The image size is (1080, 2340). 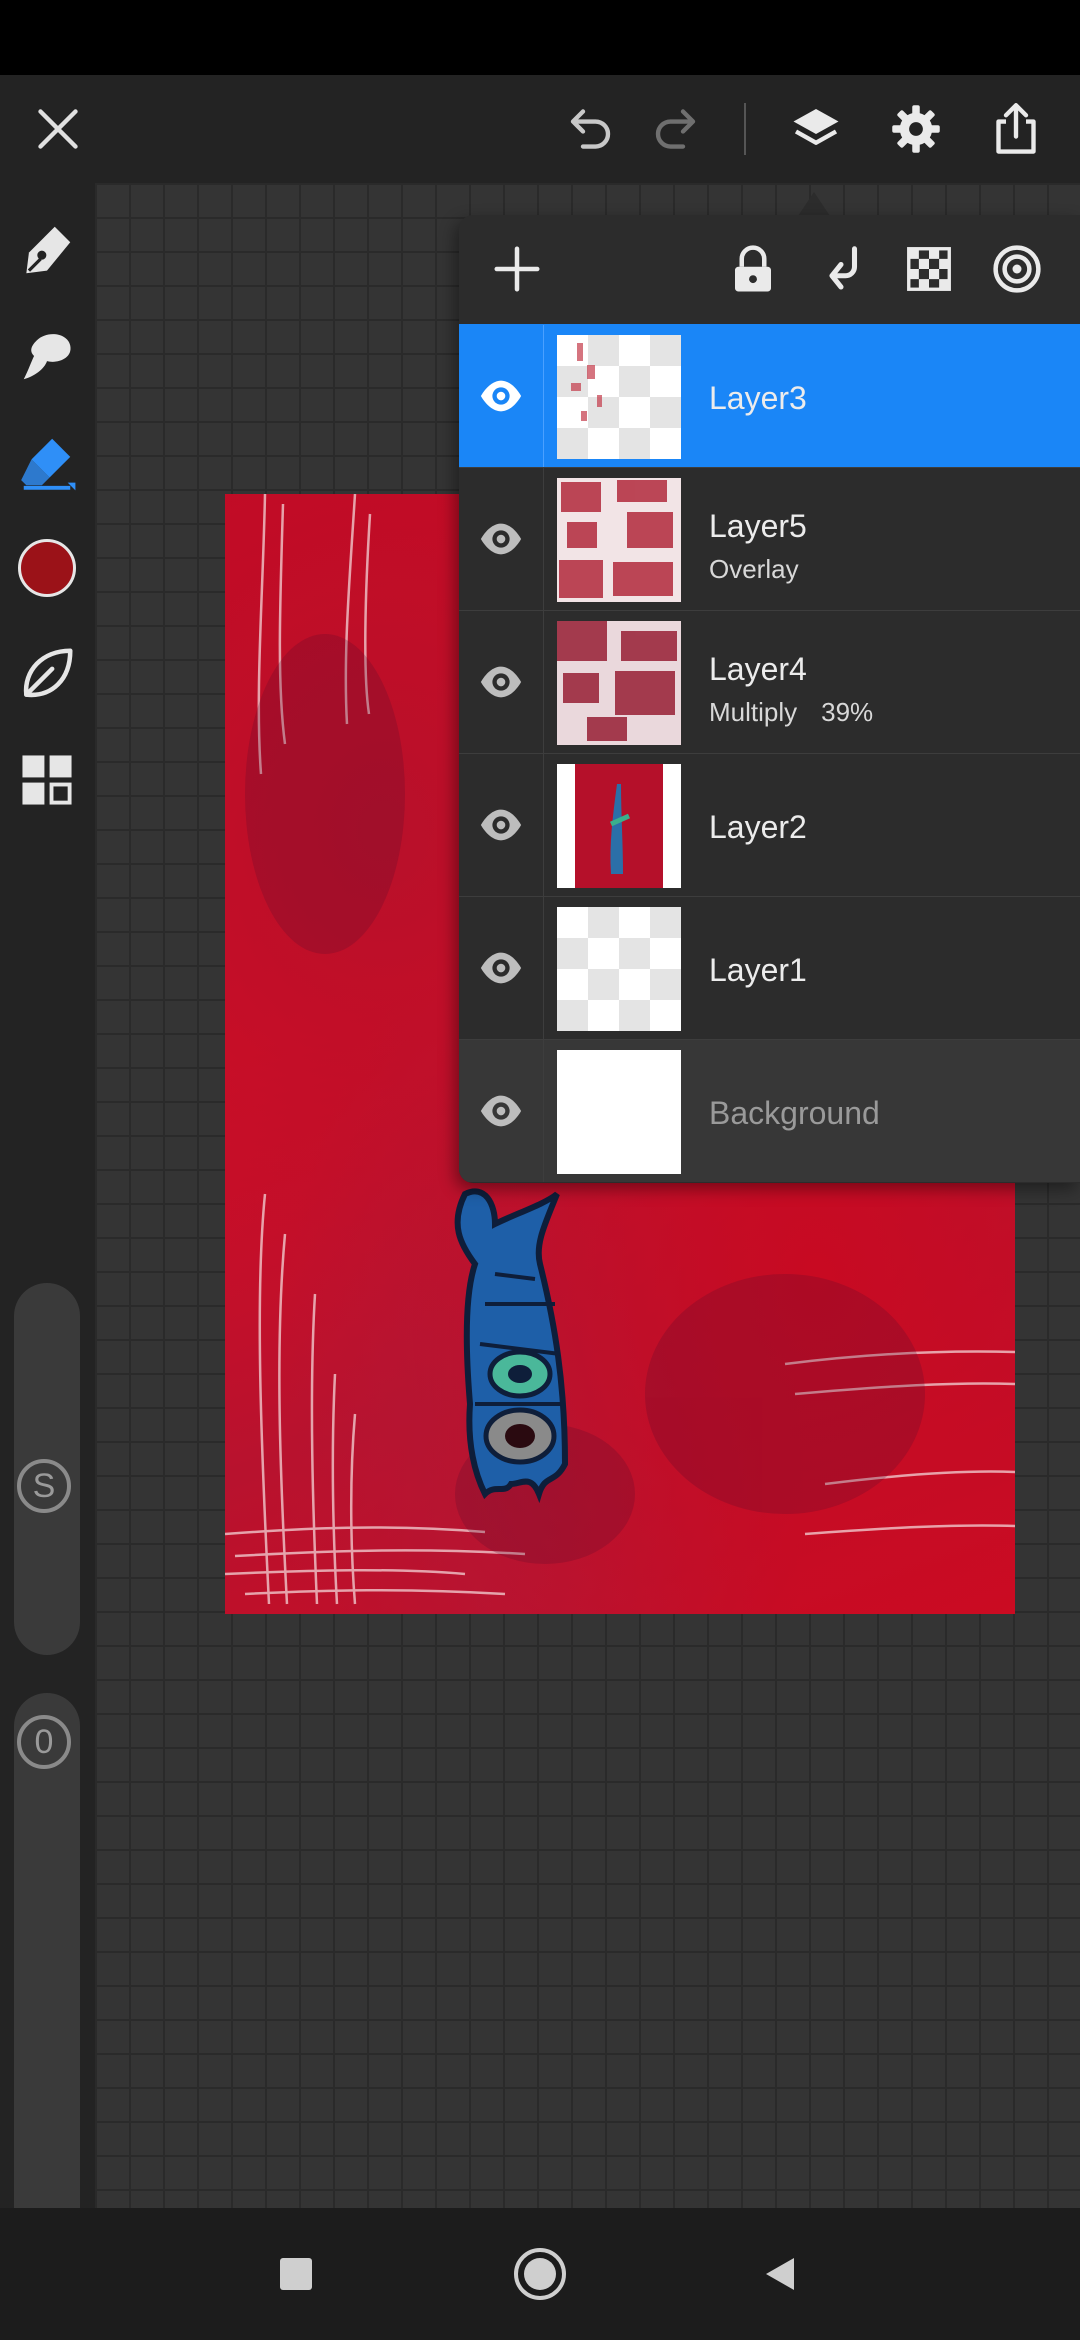 I want to click on share-icon, so click(x=1016, y=129).